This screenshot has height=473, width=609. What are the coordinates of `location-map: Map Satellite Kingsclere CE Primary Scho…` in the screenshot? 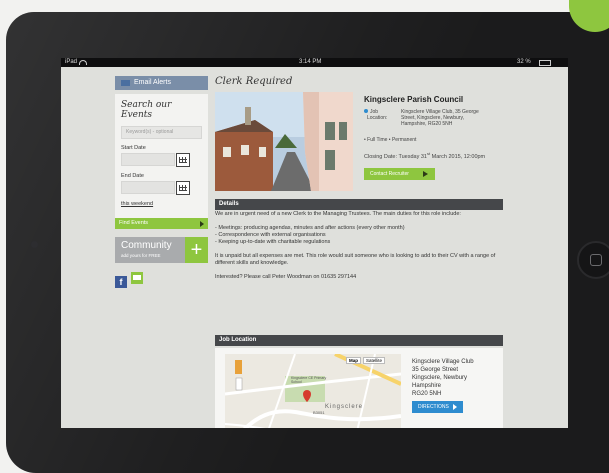 It's located at (313, 391).